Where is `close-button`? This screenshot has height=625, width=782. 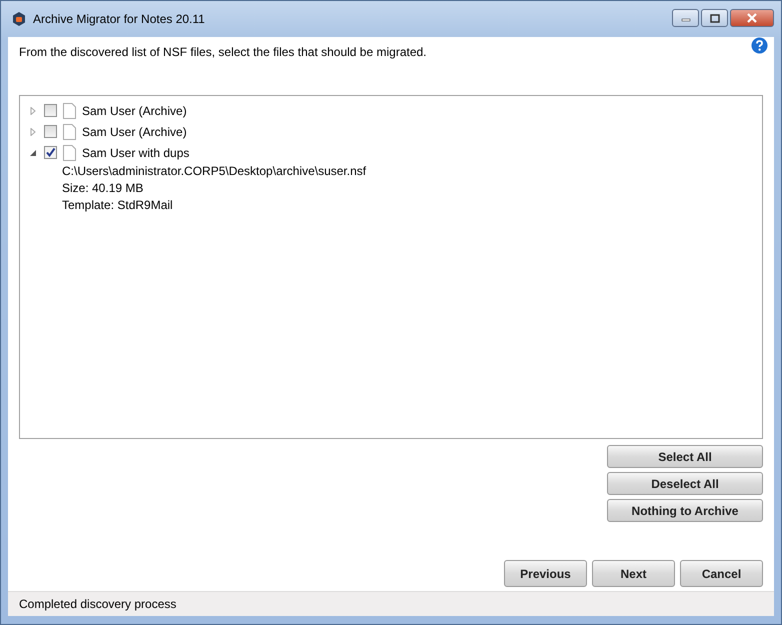
close-button is located at coordinates (752, 18).